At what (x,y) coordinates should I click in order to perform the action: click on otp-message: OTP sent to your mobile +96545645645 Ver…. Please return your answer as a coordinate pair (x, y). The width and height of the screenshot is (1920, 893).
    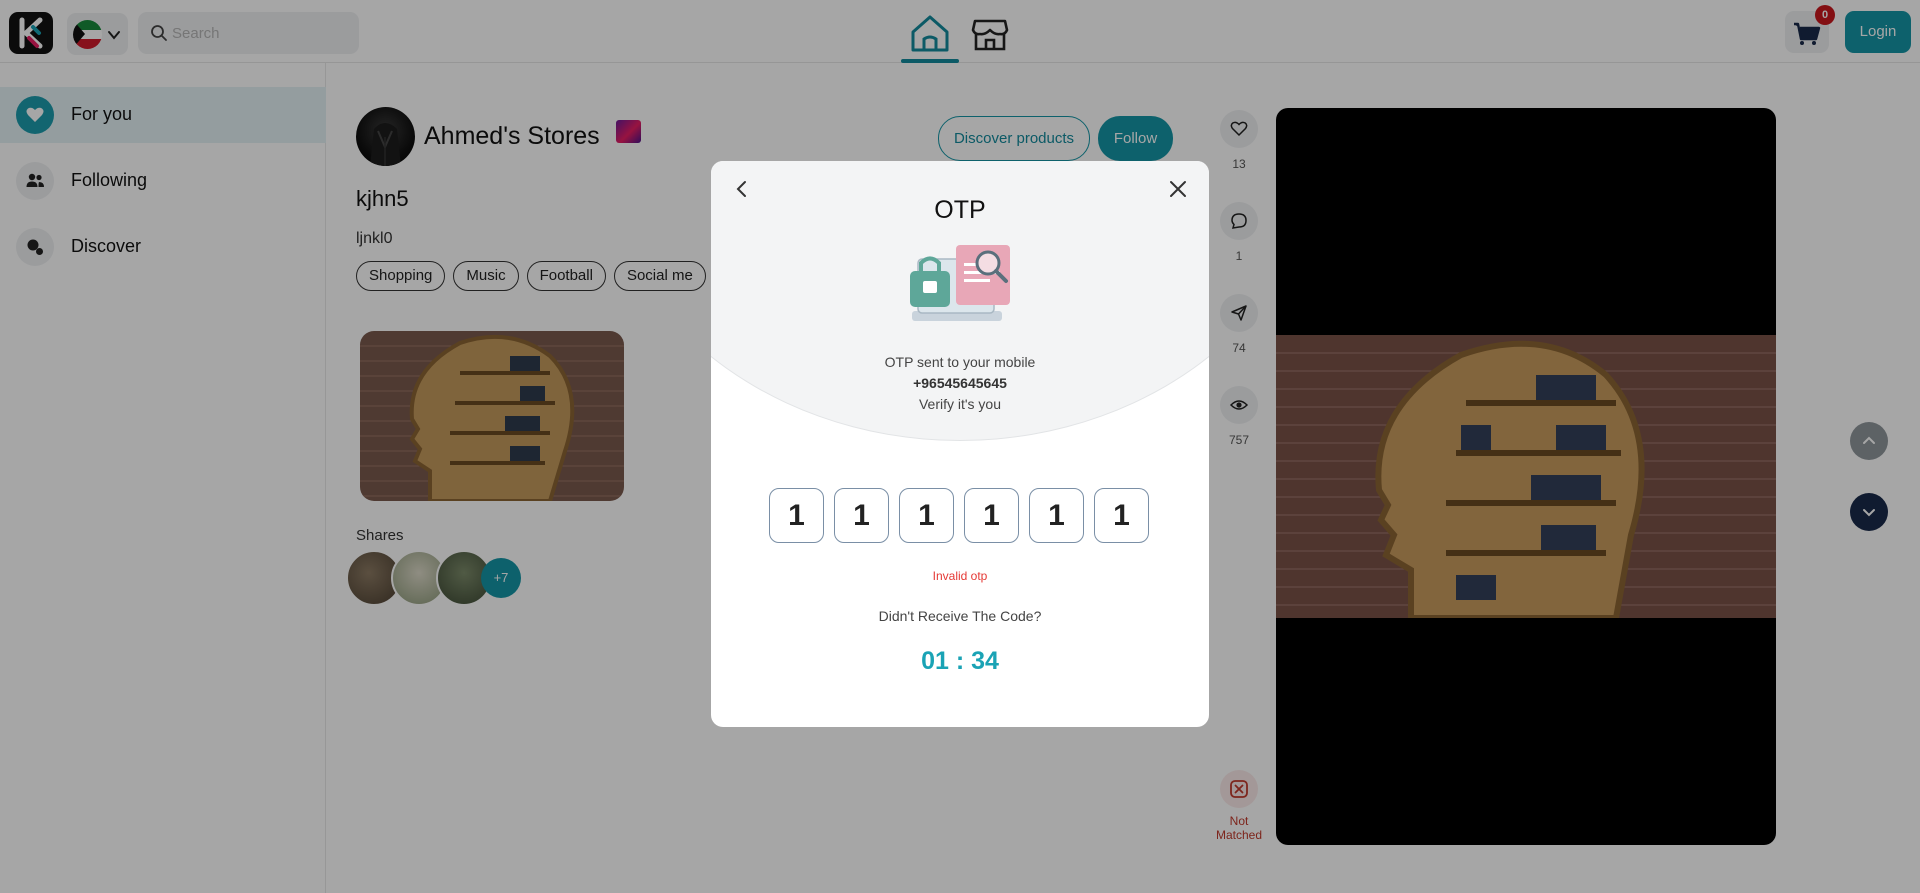
    Looking at the image, I should click on (960, 383).